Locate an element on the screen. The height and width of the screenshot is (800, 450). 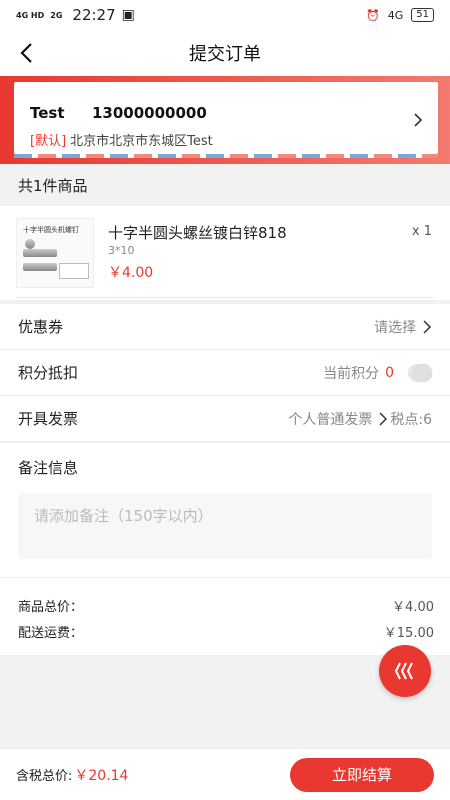
checkout-button: 立即结算 is located at coordinates (362, 774).